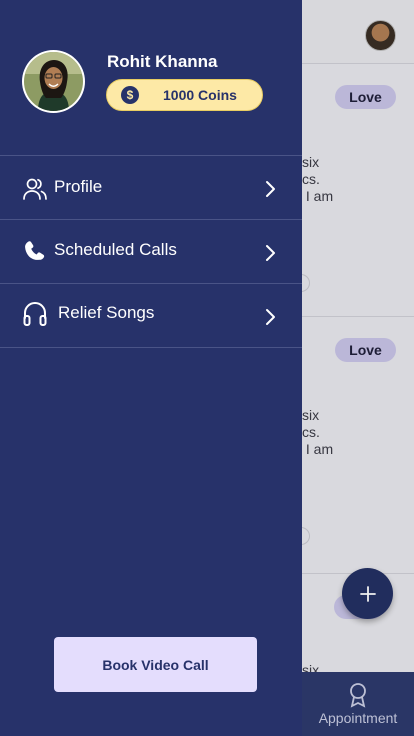  I want to click on menu-item-relief-songs: Relief Songs, so click(151, 316).